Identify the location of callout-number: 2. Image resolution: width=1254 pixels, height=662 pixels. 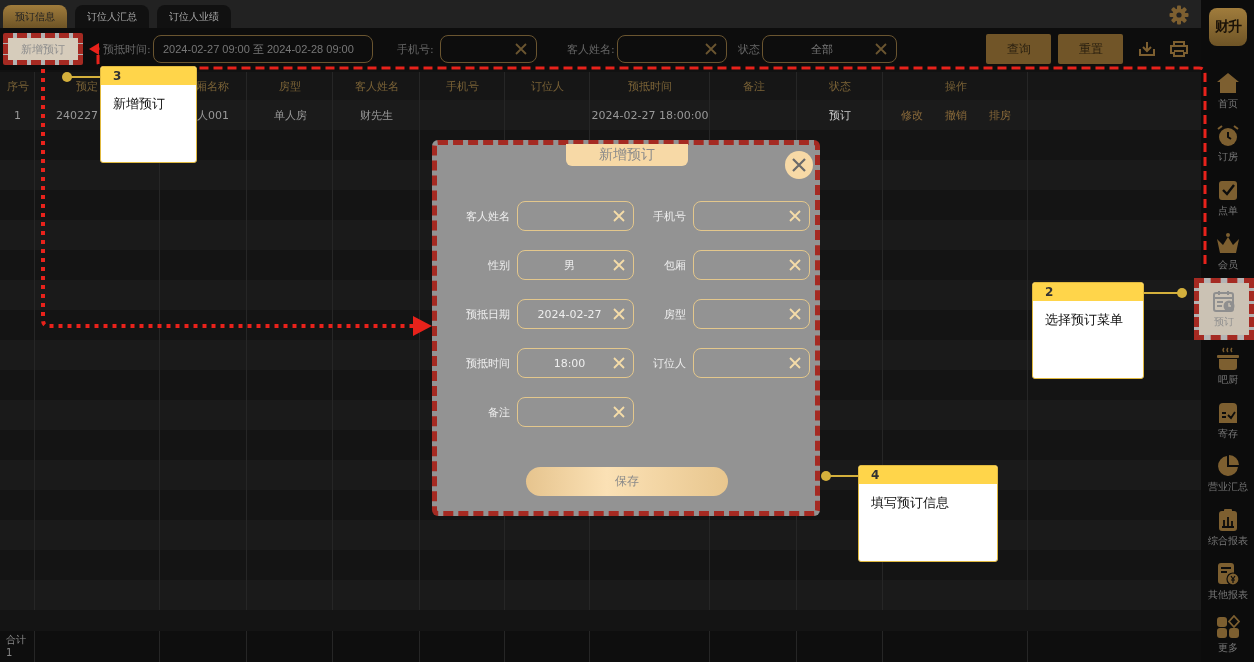
(1088, 292).